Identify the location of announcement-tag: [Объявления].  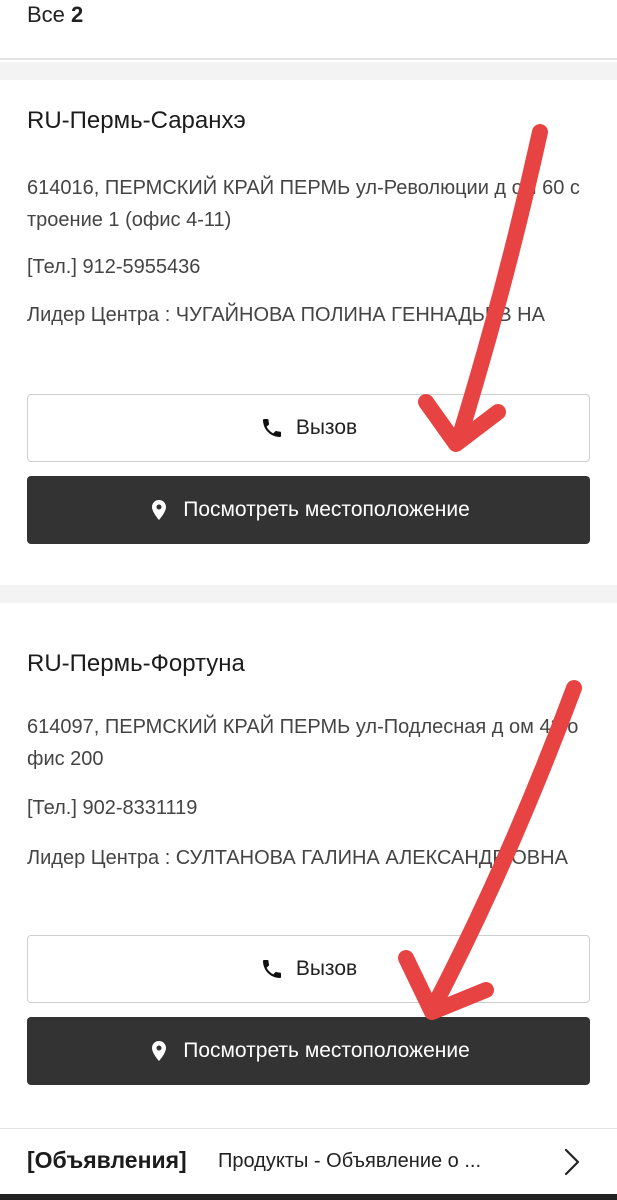
(107, 1160).